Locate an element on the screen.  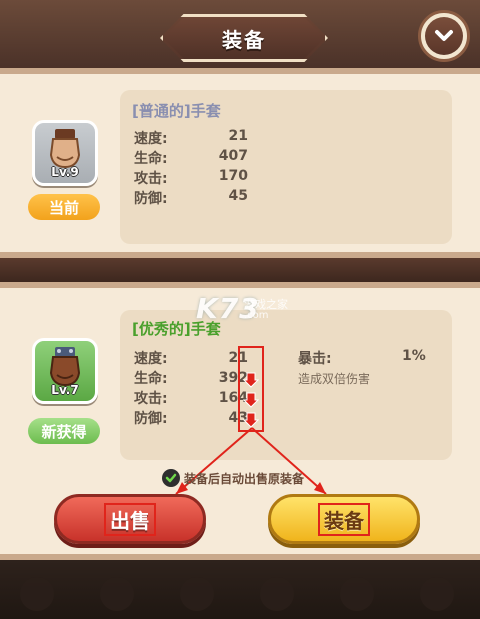
auto-sell-toggle: 装备后自动出售原装备 is located at coordinates (233, 478).